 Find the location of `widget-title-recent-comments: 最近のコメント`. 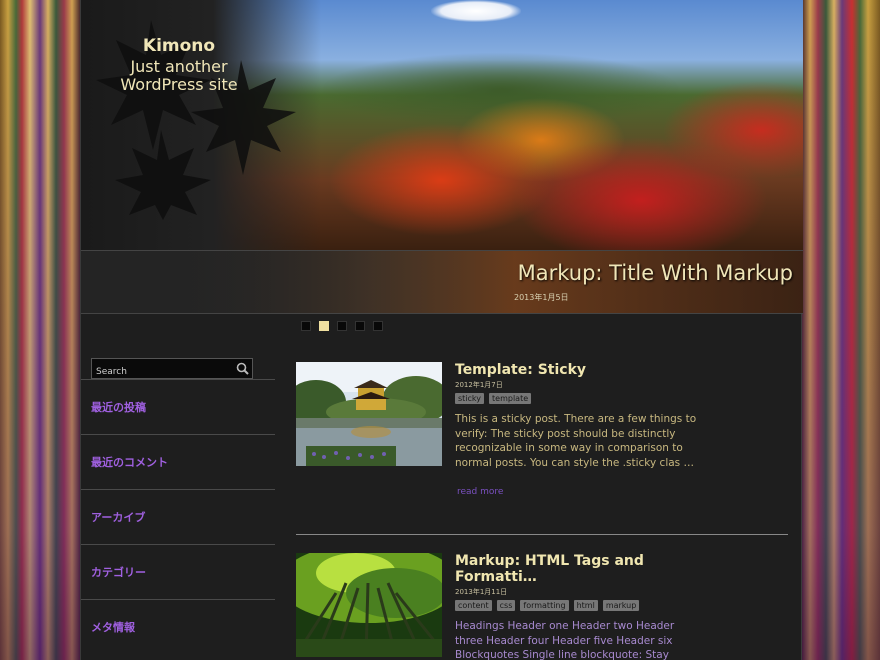

widget-title-recent-comments: 最近のコメント is located at coordinates (129, 462).